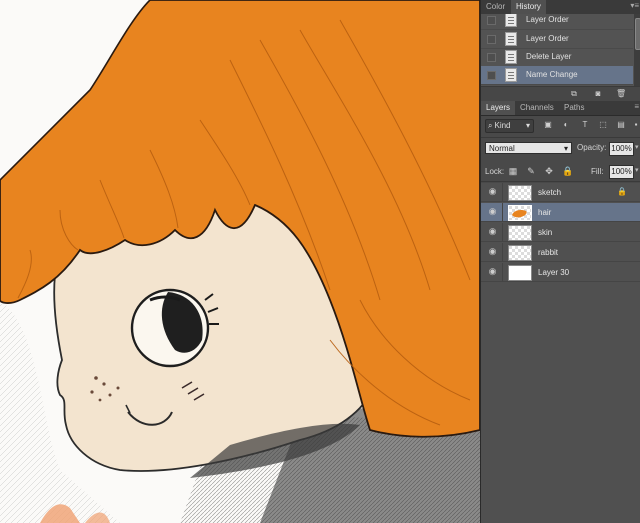 The width and height of the screenshot is (640, 523). What do you see at coordinates (495, 7) in the screenshot?
I see `tab-color: Color` at bounding box center [495, 7].